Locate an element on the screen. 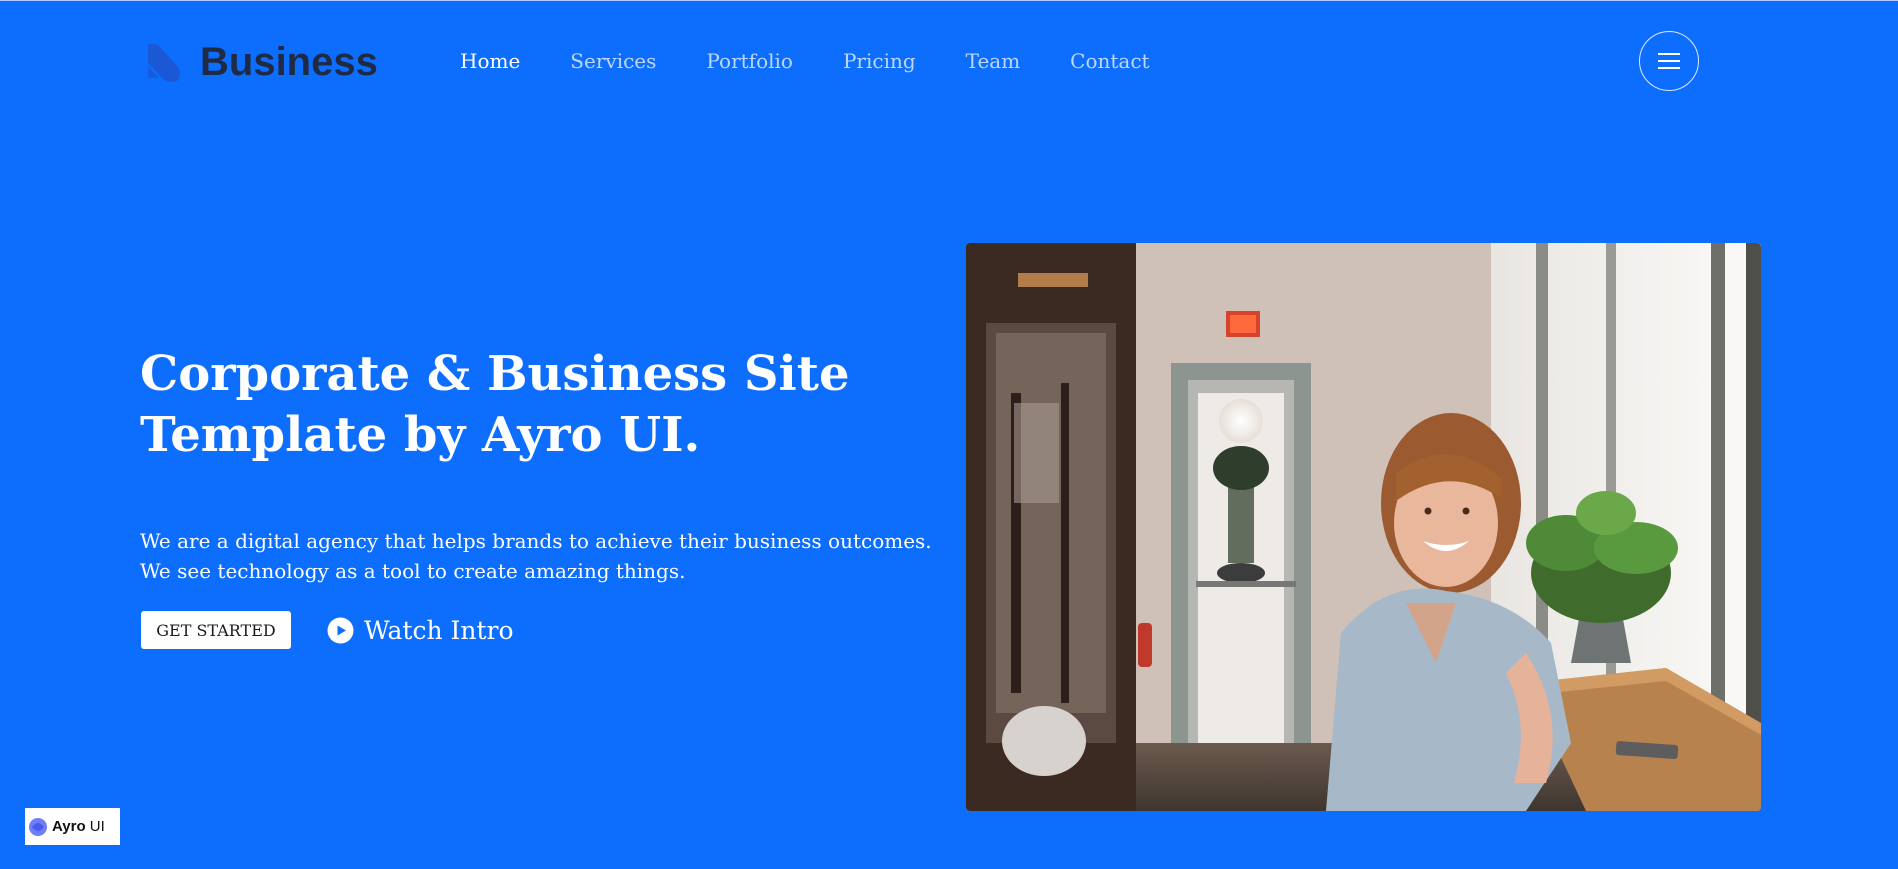 The image size is (1898, 869). nav-item-team: Team is located at coordinates (993, 61).